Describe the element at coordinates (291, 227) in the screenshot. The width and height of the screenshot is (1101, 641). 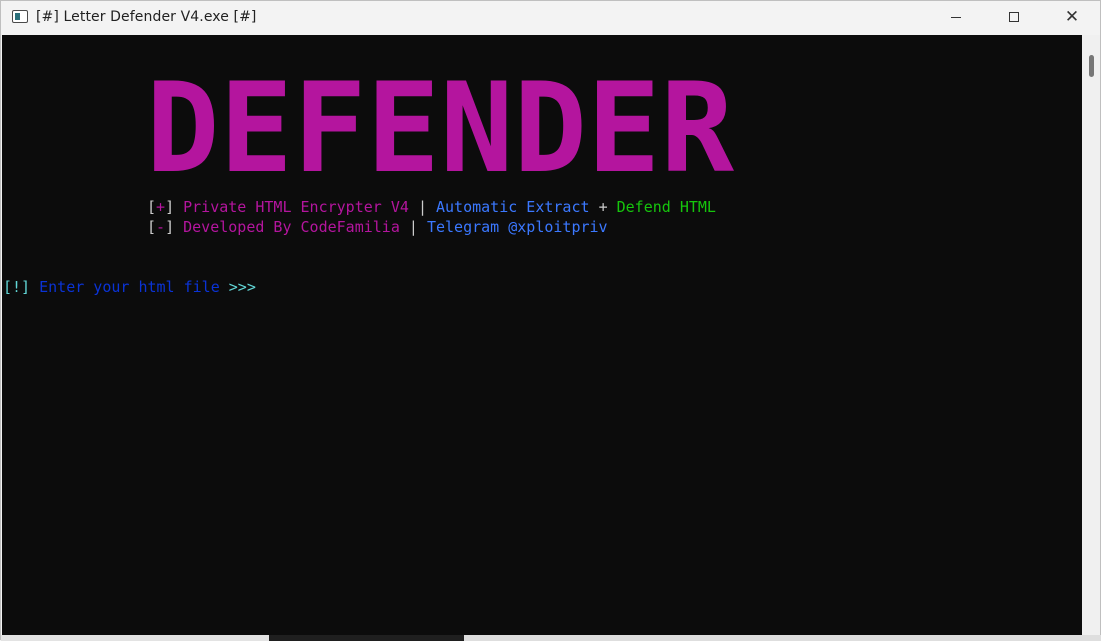
I see `developer-label: Developed By CodeFamilia` at that location.